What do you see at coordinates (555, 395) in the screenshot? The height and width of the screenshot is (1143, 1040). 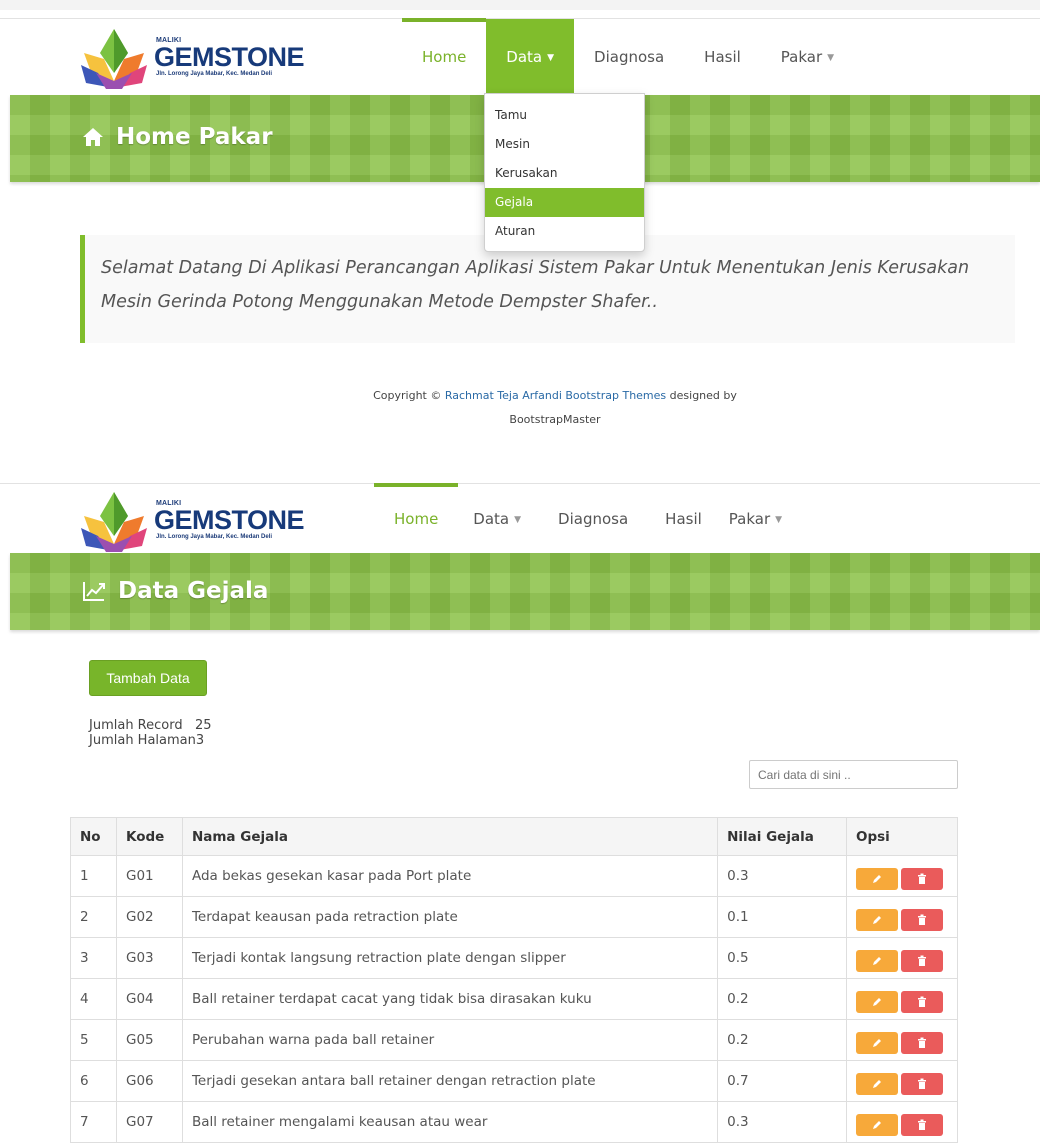 I see `copyright-link: Rachmat Teja Arfandi Bootstrap Themes` at bounding box center [555, 395].